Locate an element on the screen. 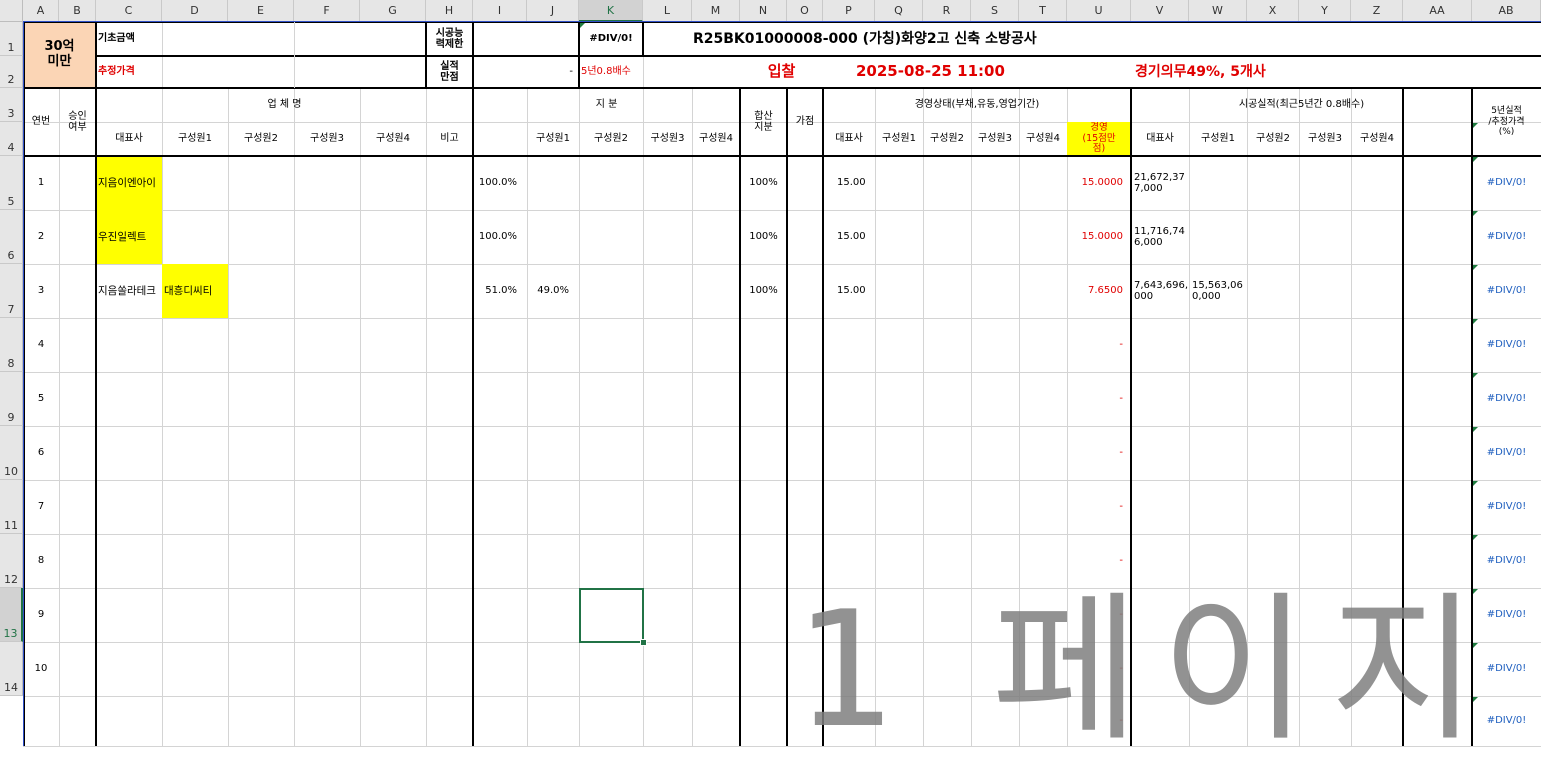 Image resolution: width=1541 pixels, height=763 pixels. selected-cell-K13 is located at coordinates (611, 615).